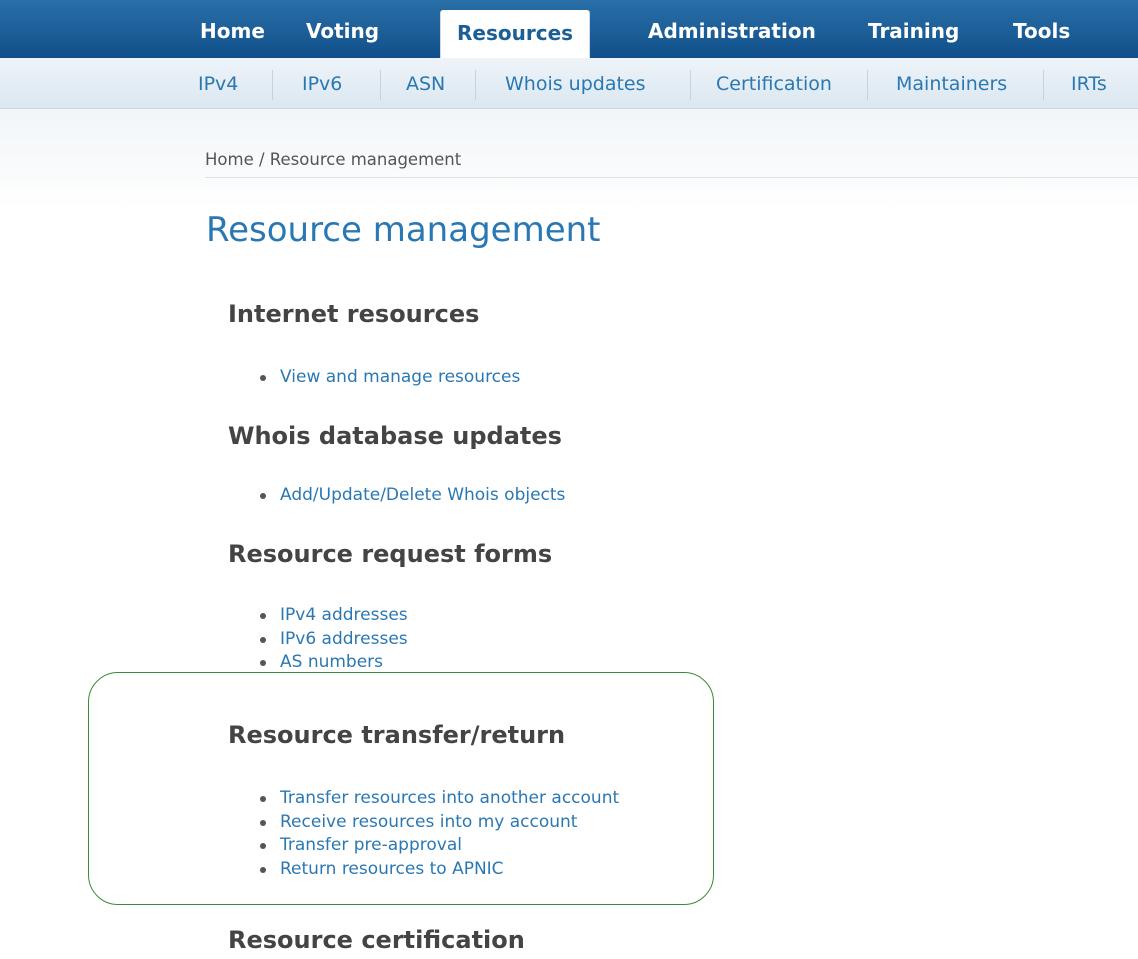  I want to click on subnav-whois-updates: Whois updates, so click(575, 83).